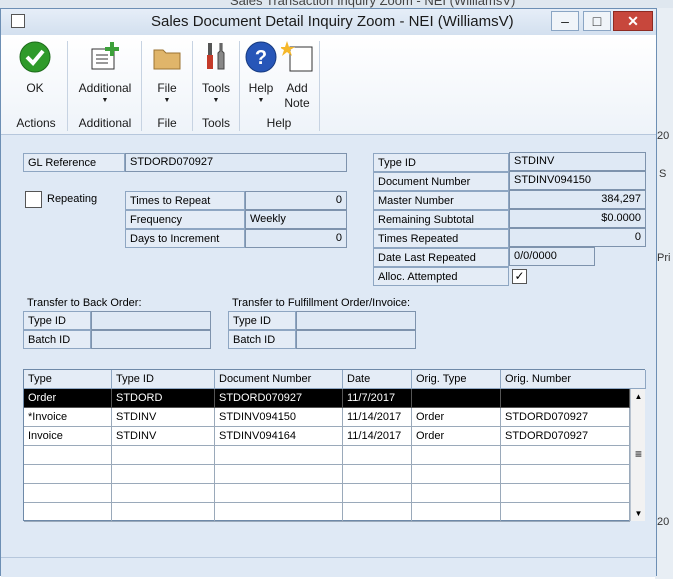 The width and height of the screenshot is (673, 579). I want to click on grid-header-type-id: Type ID, so click(163, 379).